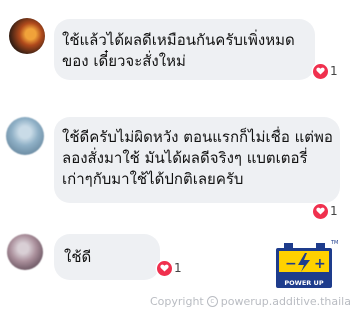  I want to click on plus-icon: +, so click(320, 264).